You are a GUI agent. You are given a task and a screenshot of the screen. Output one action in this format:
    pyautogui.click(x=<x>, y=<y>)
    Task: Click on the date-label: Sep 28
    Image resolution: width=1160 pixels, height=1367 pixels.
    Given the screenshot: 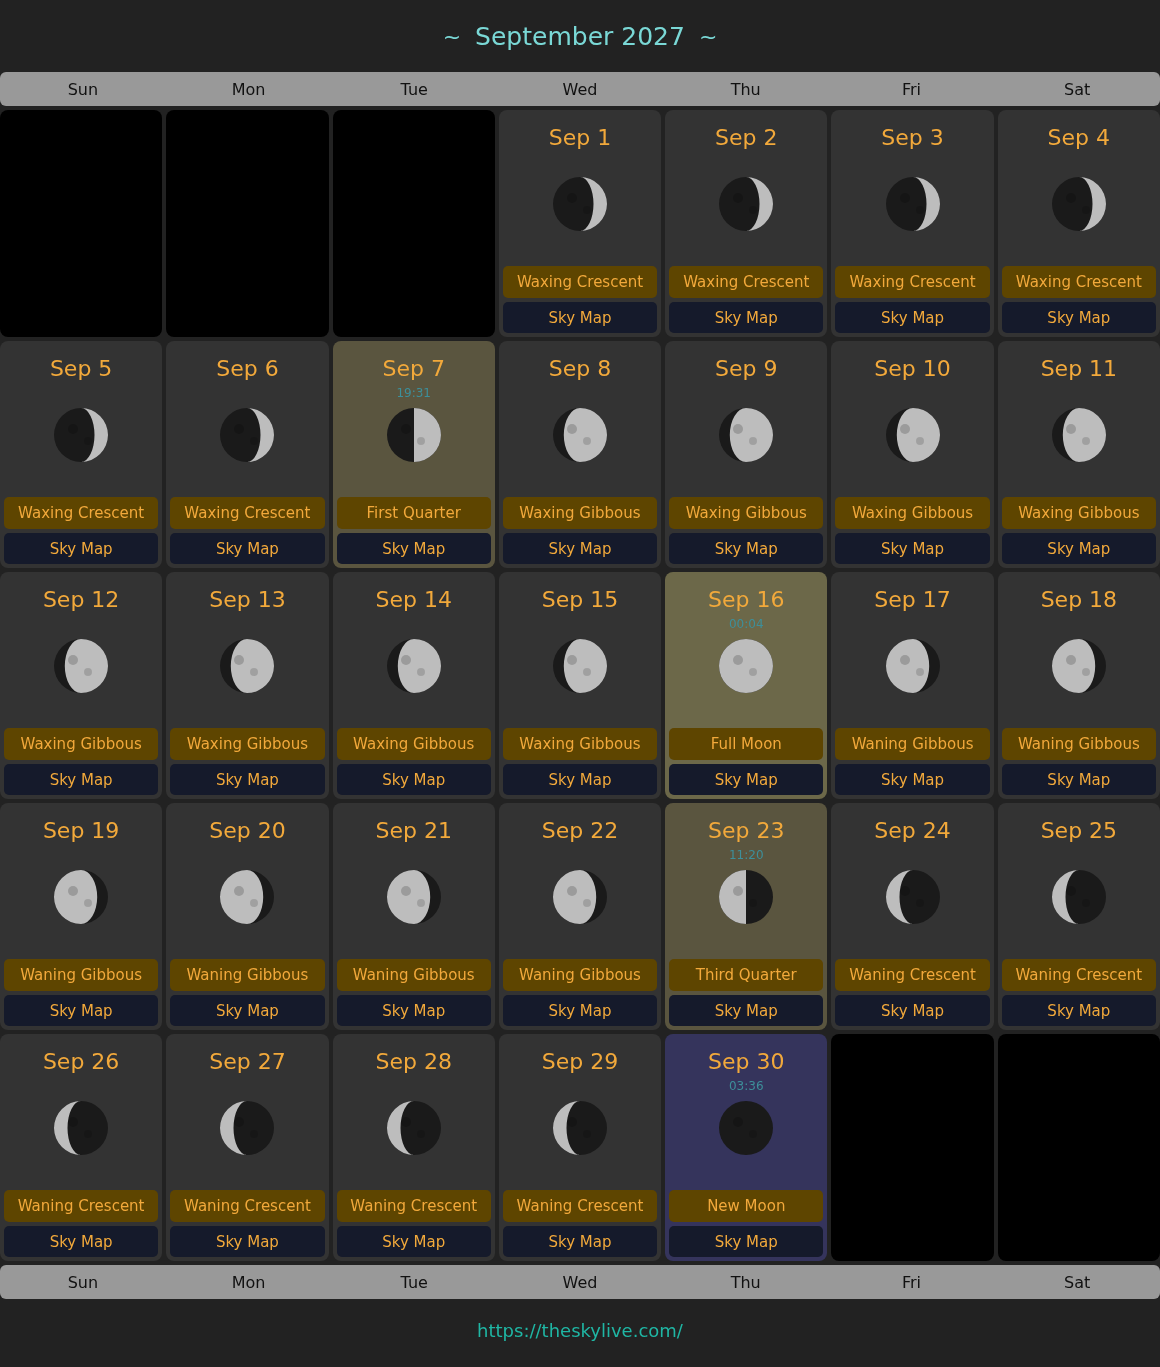 What is the action you would take?
    pyautogui.click(x=413, y=1062)
    